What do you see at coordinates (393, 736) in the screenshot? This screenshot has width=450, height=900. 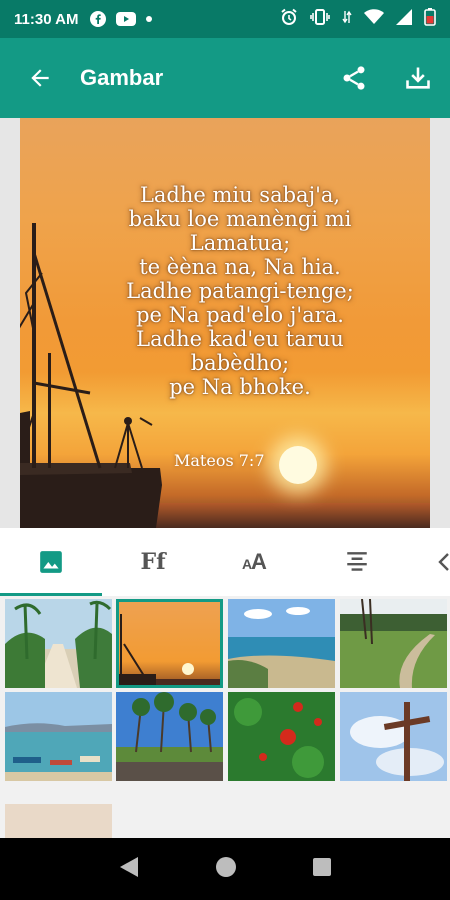 I see `gallery-thumb-cross-sky` at bounding box center [393, 736].